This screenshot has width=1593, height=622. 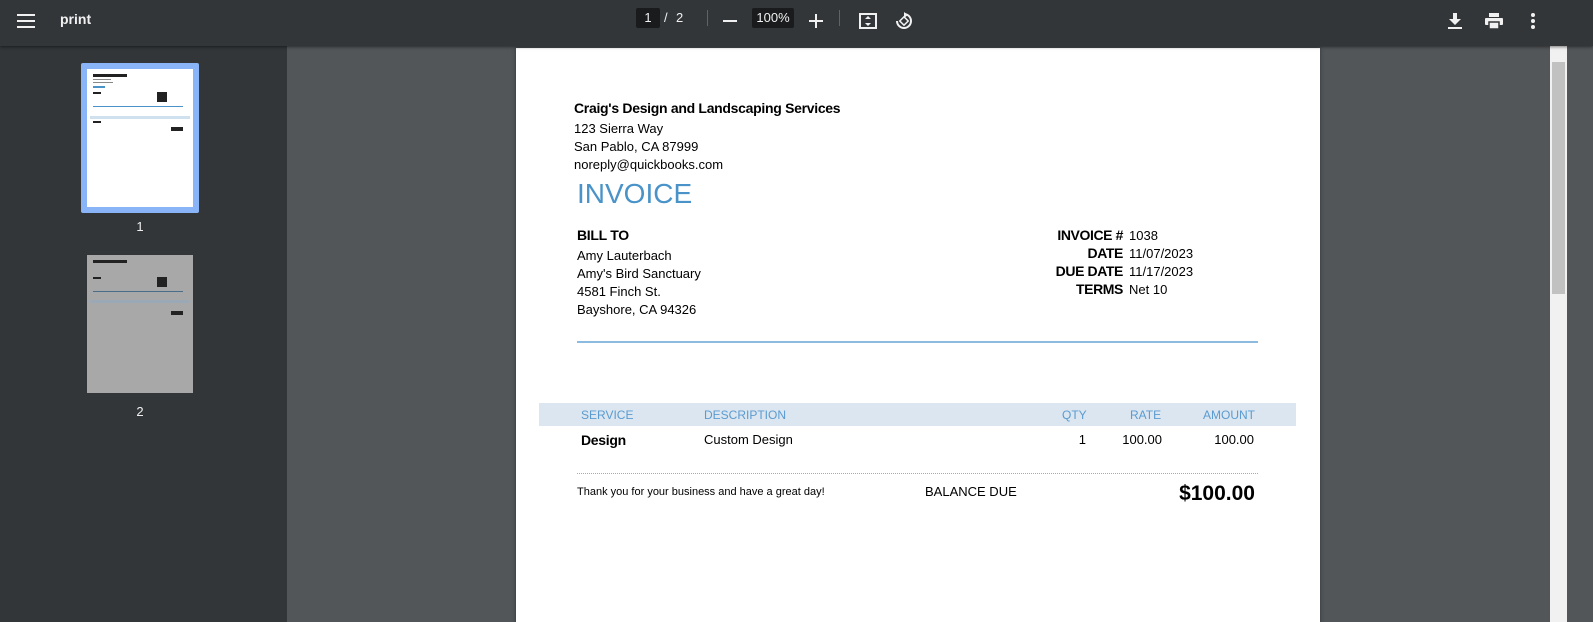 I want to click on menu-icon, so click(x=26, y=23).